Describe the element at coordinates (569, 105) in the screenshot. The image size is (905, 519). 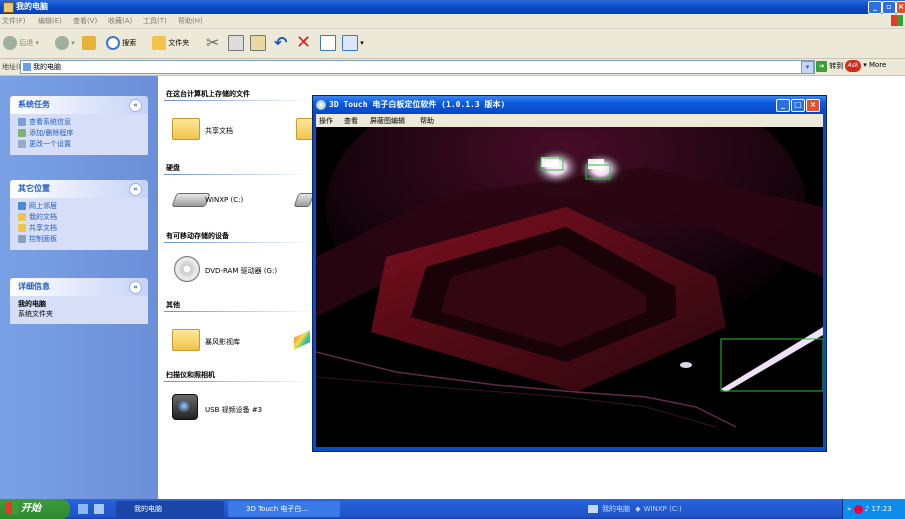
I see `app-titlebar: 3D Touch 电子白板定位软件 (1.0.1.3 版本) _ □ ×` at that location.